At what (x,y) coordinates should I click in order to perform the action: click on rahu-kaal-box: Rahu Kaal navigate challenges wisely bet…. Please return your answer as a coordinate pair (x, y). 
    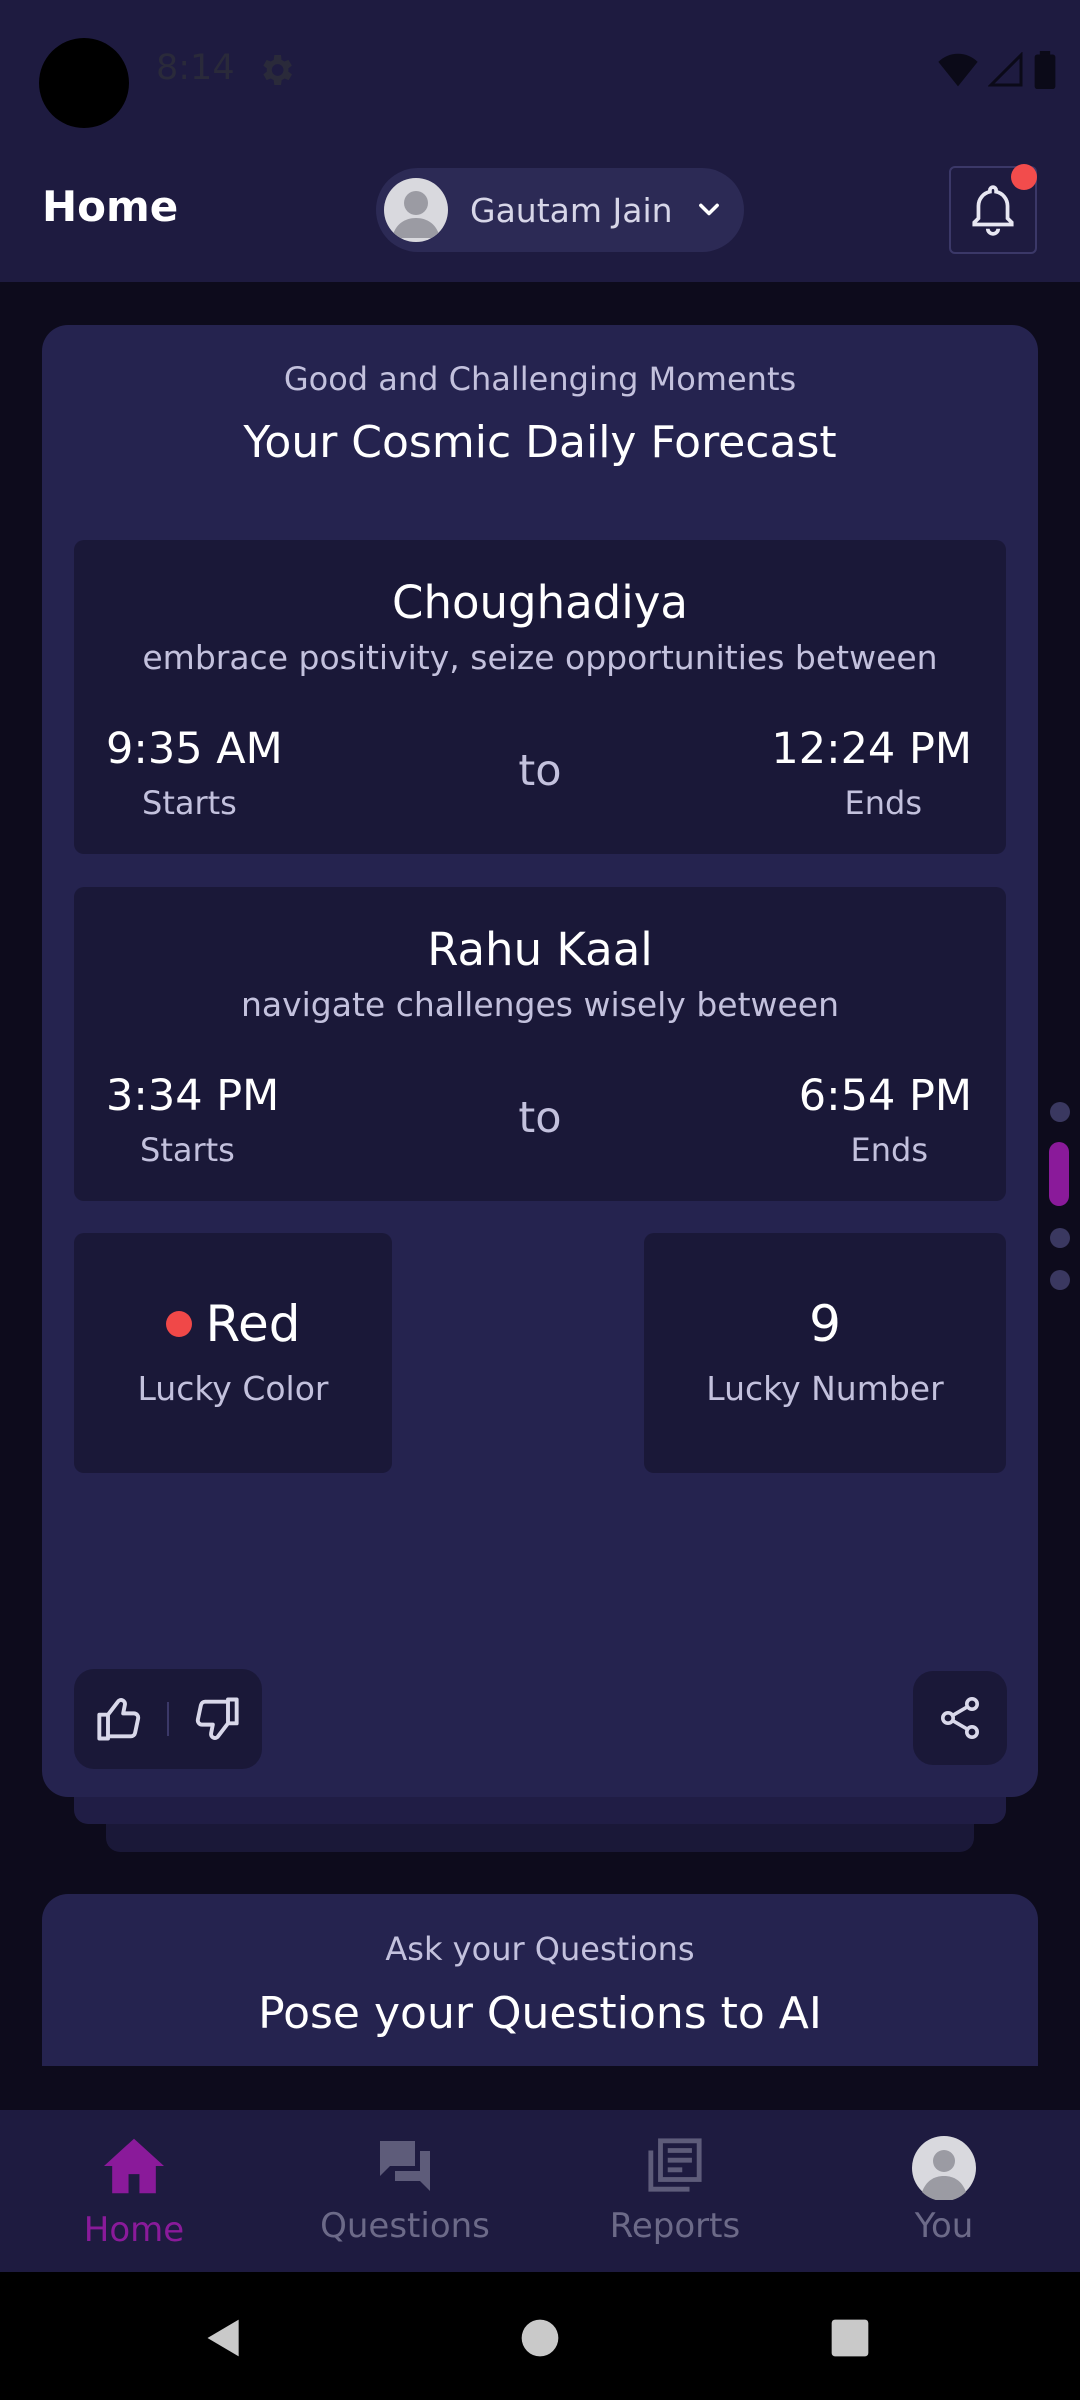
    Looking at the image, I should click on (540, 1044).